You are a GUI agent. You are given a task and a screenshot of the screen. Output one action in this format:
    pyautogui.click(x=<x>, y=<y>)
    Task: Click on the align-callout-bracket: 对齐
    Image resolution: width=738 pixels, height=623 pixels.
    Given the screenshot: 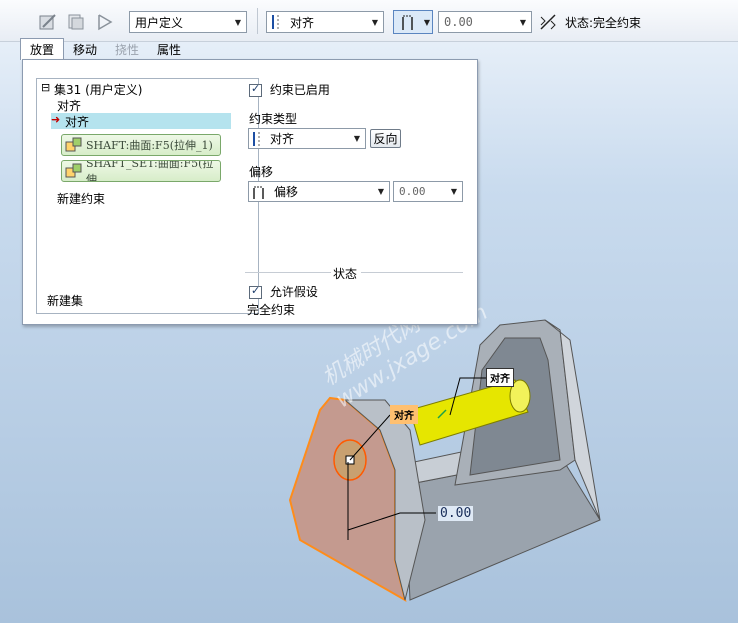 What is the action you would take?
    pyautogui.click(x=404, y=414)
    